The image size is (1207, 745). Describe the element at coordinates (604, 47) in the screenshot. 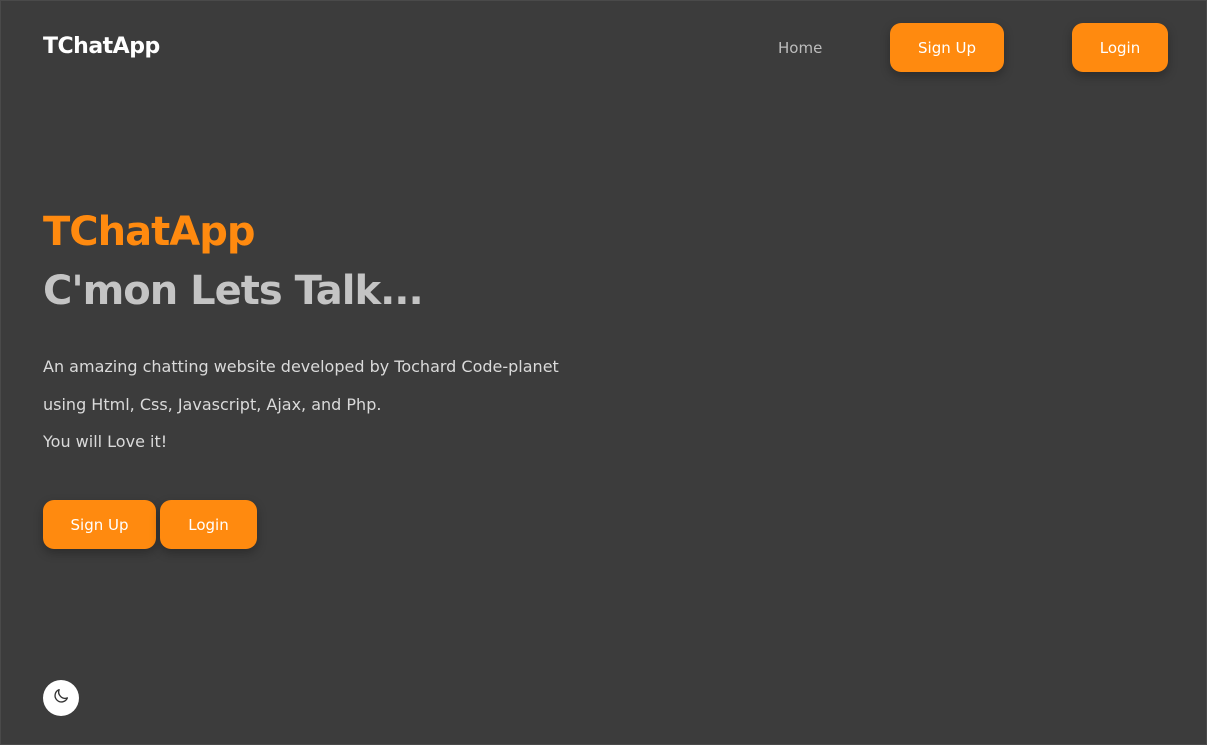

I see `navbar: TChatApp Home Sign Up Login` at that location.